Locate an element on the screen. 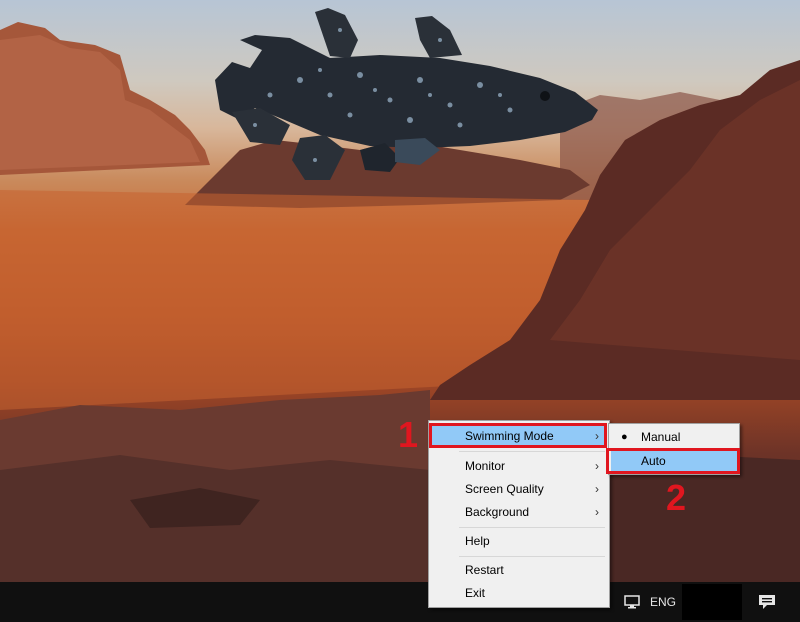  menu-item-background: Background › is located at coordinates (519, 512).